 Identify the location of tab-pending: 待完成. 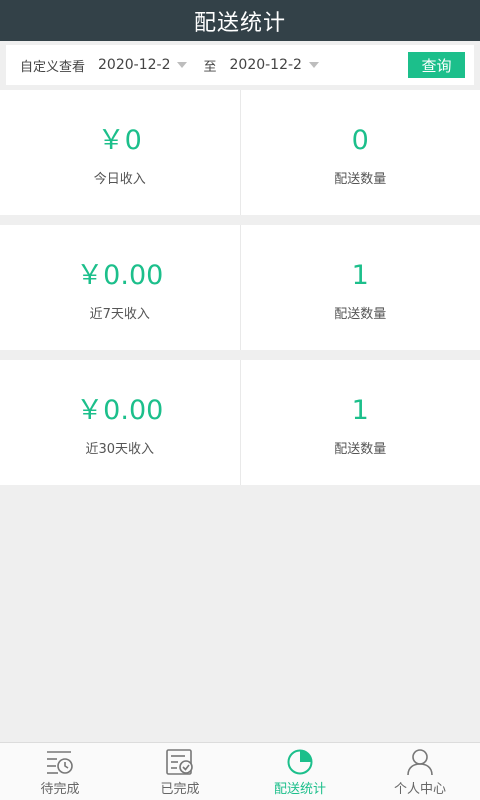
(60, 771).